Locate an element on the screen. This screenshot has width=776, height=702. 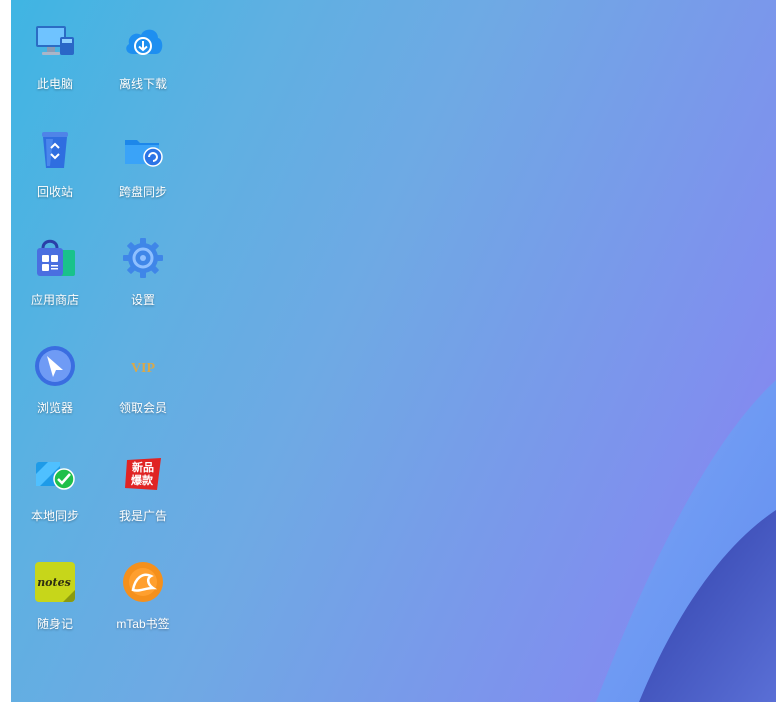
desktop-icon-label: 随身记 is located at coordinates (54, 624).